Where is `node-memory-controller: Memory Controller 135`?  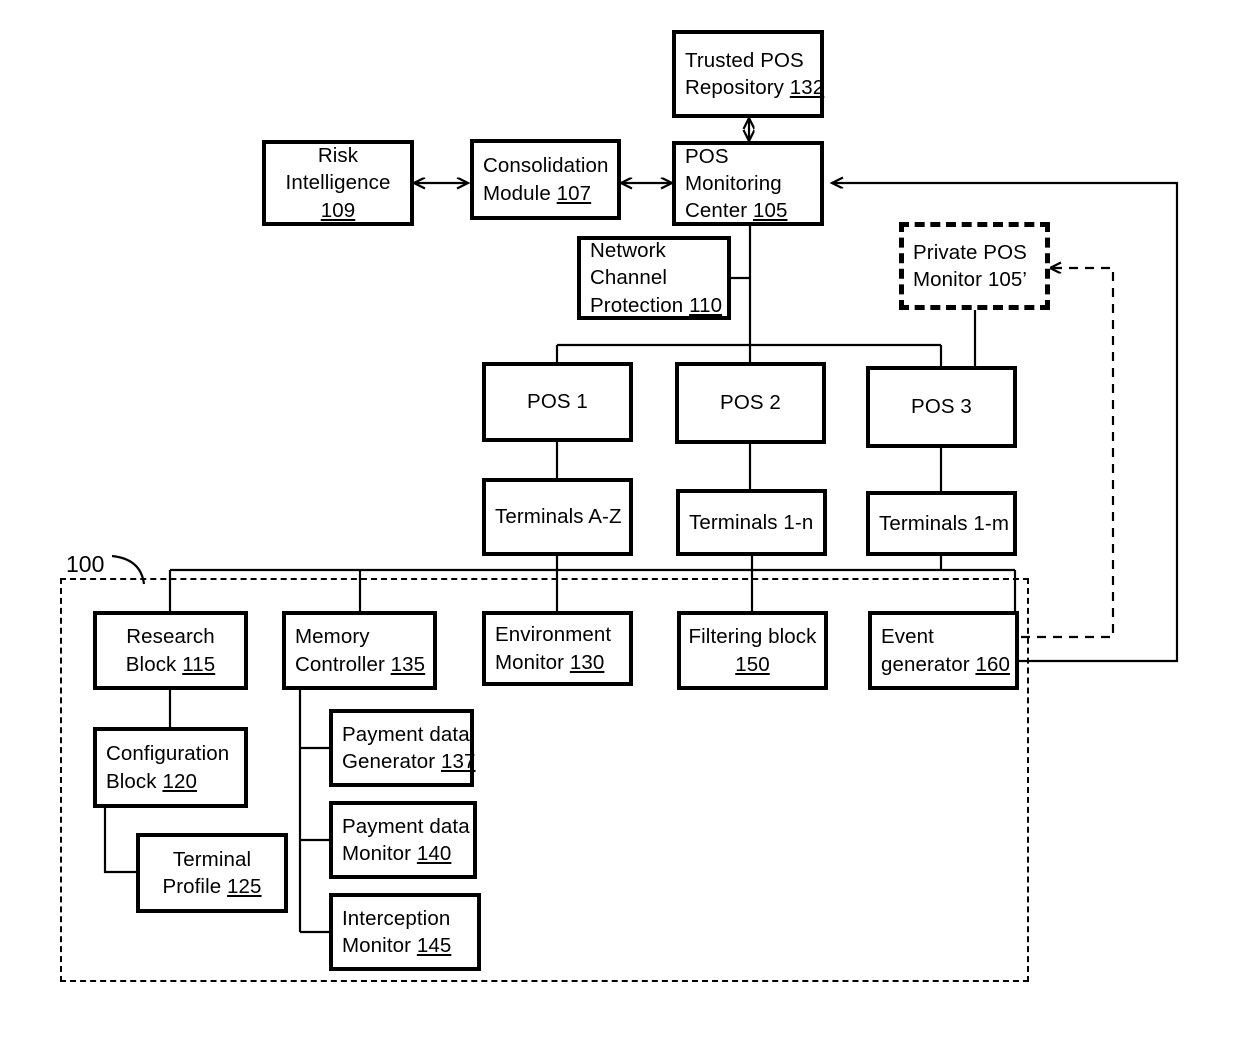
node-memory-controller: Memory Controller 135 is located at coordinates (359, 650).